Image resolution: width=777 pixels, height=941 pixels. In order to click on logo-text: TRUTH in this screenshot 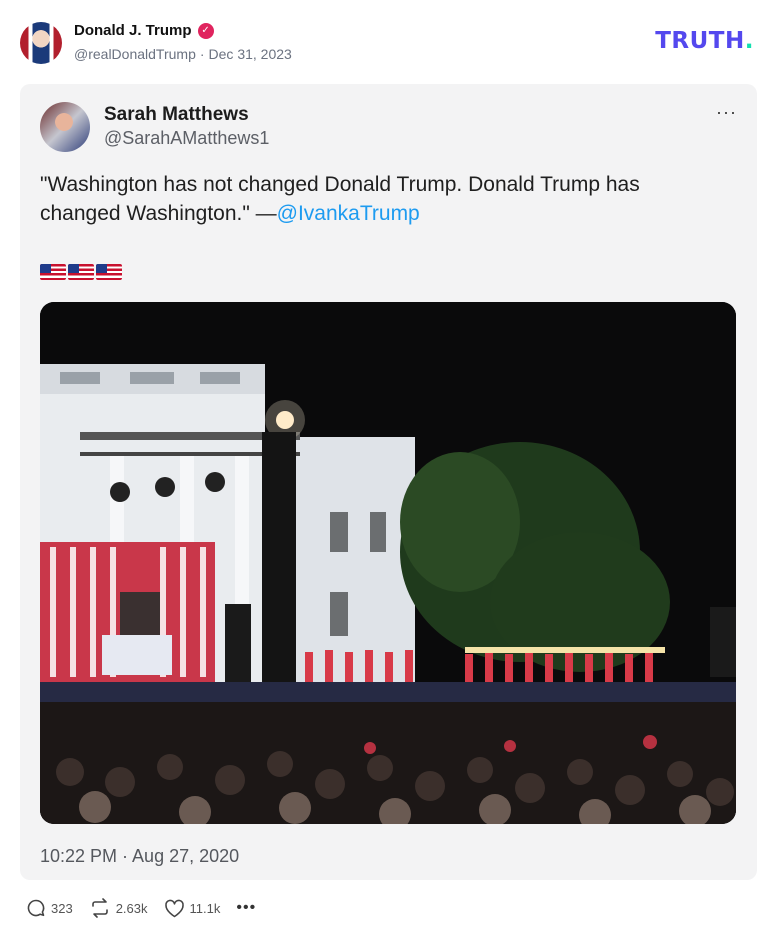, I will do `click(700, 41)`.